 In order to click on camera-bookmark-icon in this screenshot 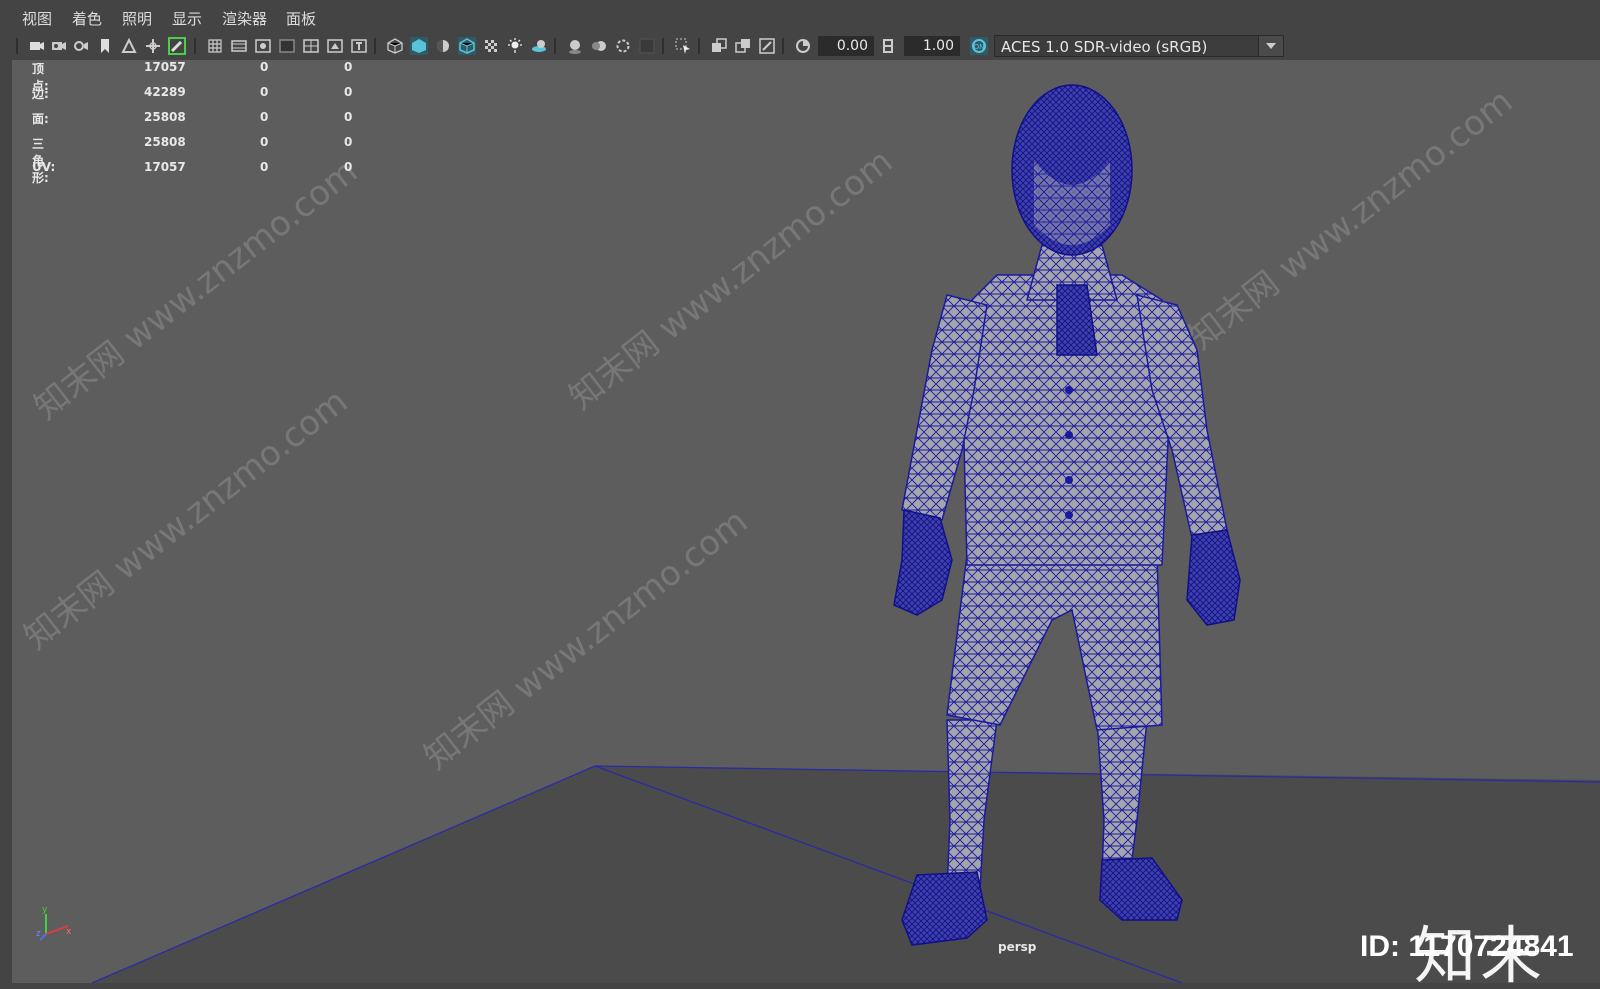, I will do `click(81, 46)`.